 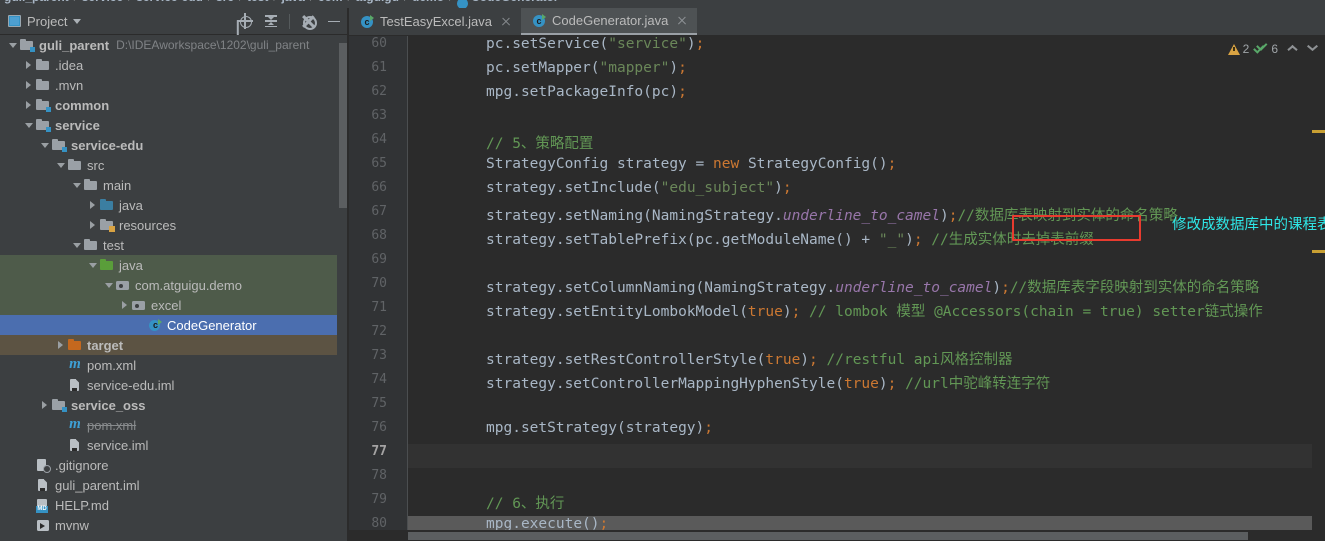 I want to click on line-number: 75, so click(x=372, y=408).